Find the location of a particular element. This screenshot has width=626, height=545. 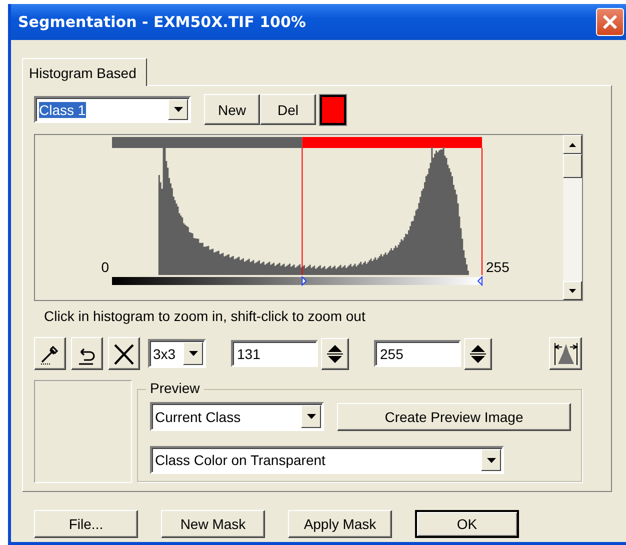

tab: Histogram Based is located at coordinates (85, 72).